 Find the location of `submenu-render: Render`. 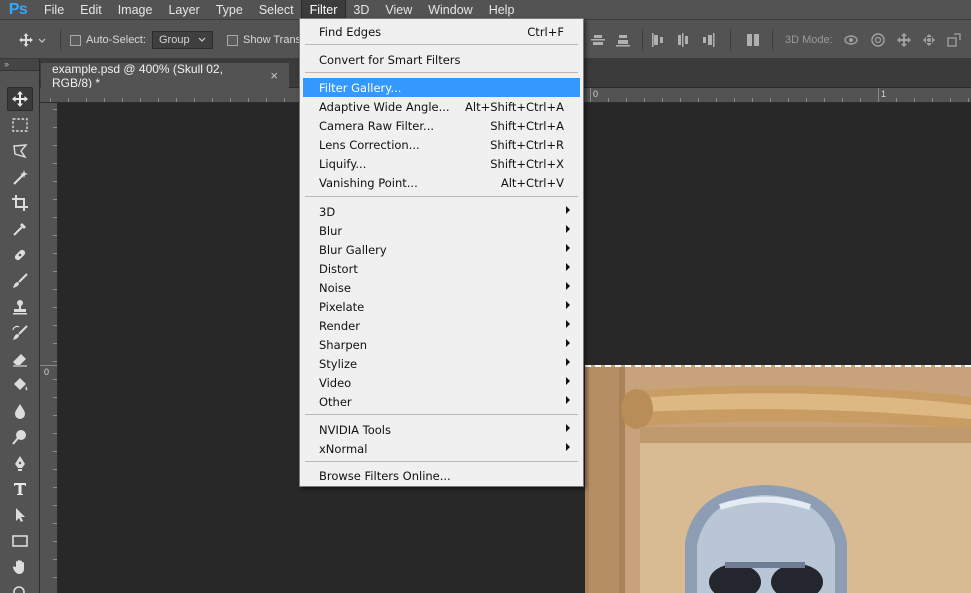

submenu-render: Render is located at coordinates (441, 325).